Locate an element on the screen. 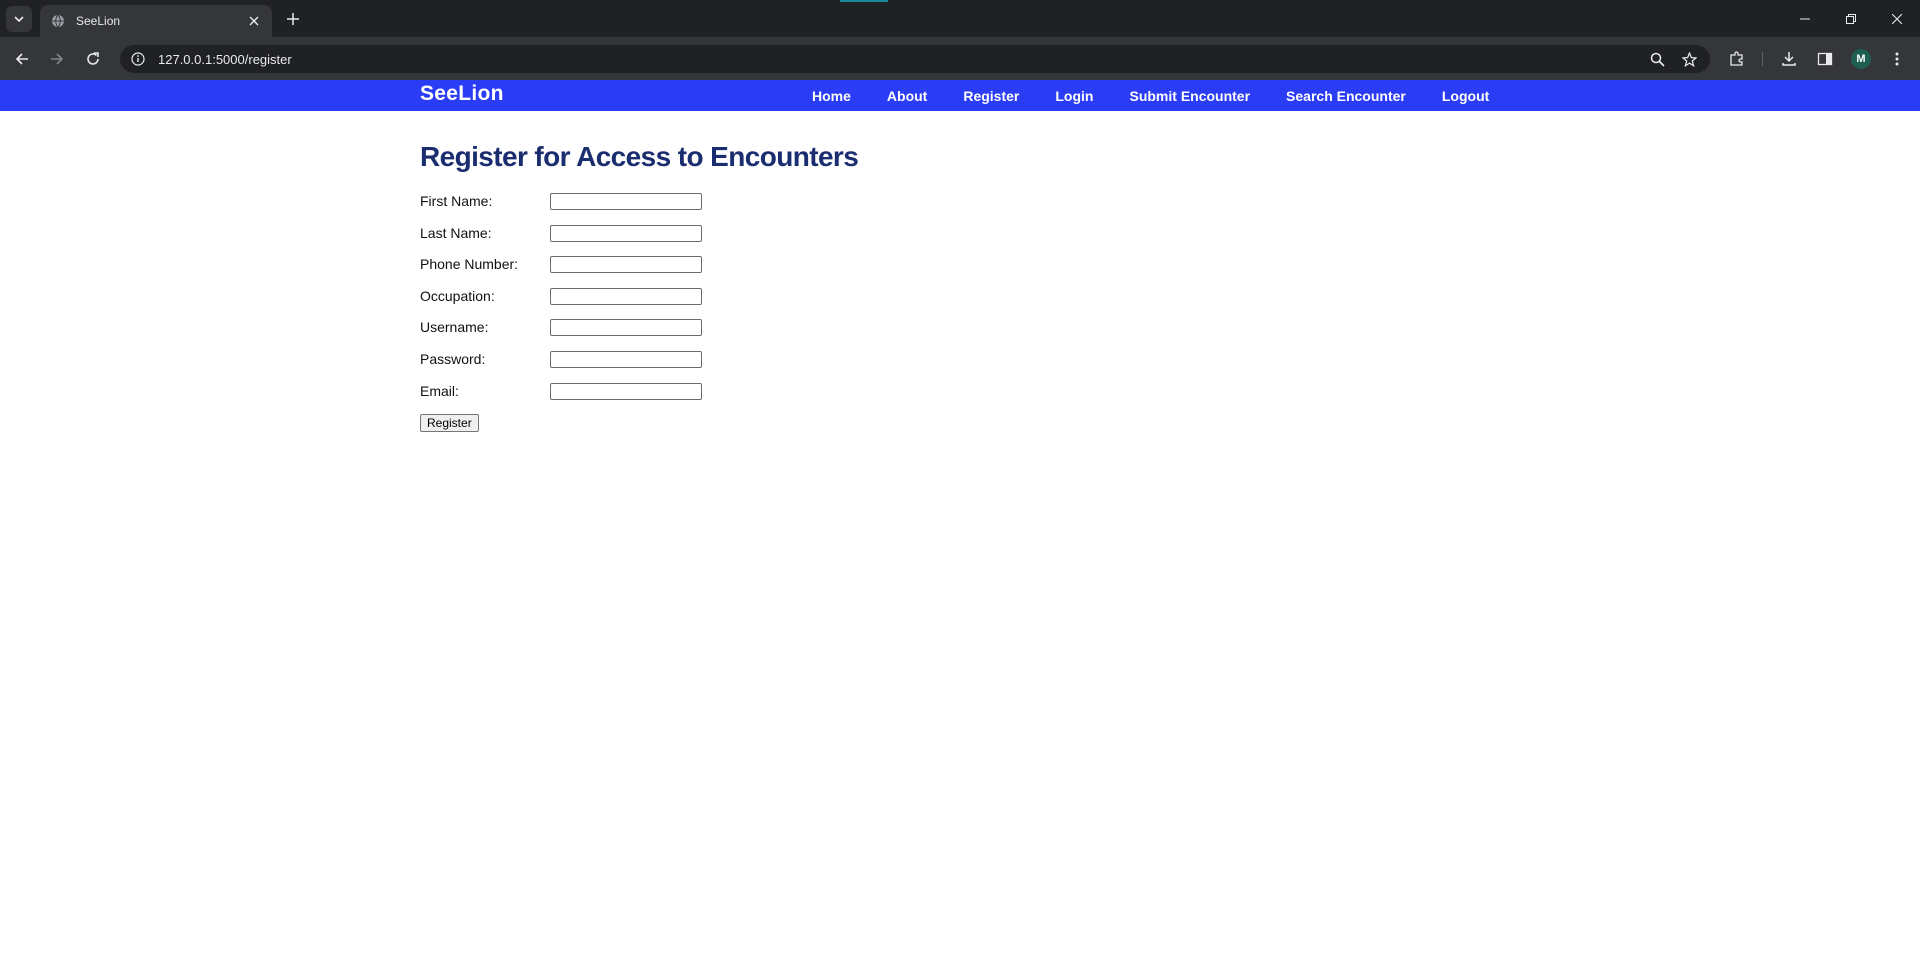 This screenshot has width=1920, height=970. browser-tab-strip: SeeLion is located at coordinates (960, 18).